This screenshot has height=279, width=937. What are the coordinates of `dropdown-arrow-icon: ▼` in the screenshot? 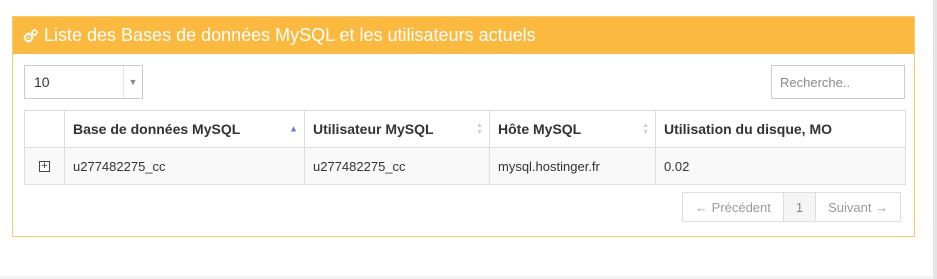 It's located at (132, 82).